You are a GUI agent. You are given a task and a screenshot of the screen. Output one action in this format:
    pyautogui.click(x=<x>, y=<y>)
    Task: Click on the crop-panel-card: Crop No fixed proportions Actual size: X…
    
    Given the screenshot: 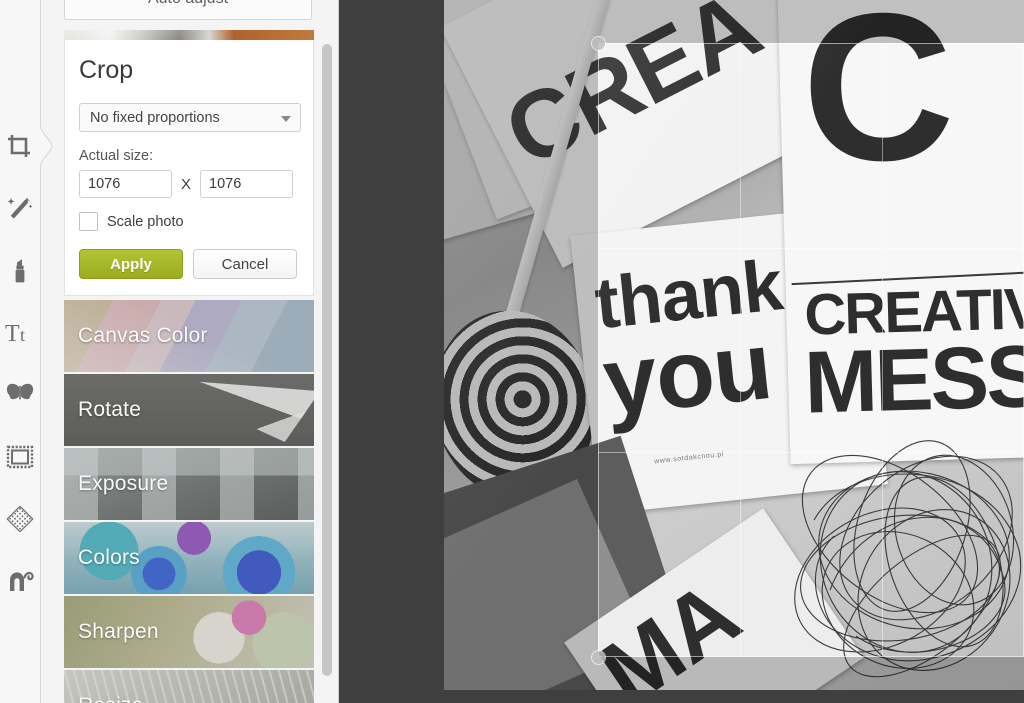 What is the action you would take?
    pyautogui.click(x=189, y=168)
    